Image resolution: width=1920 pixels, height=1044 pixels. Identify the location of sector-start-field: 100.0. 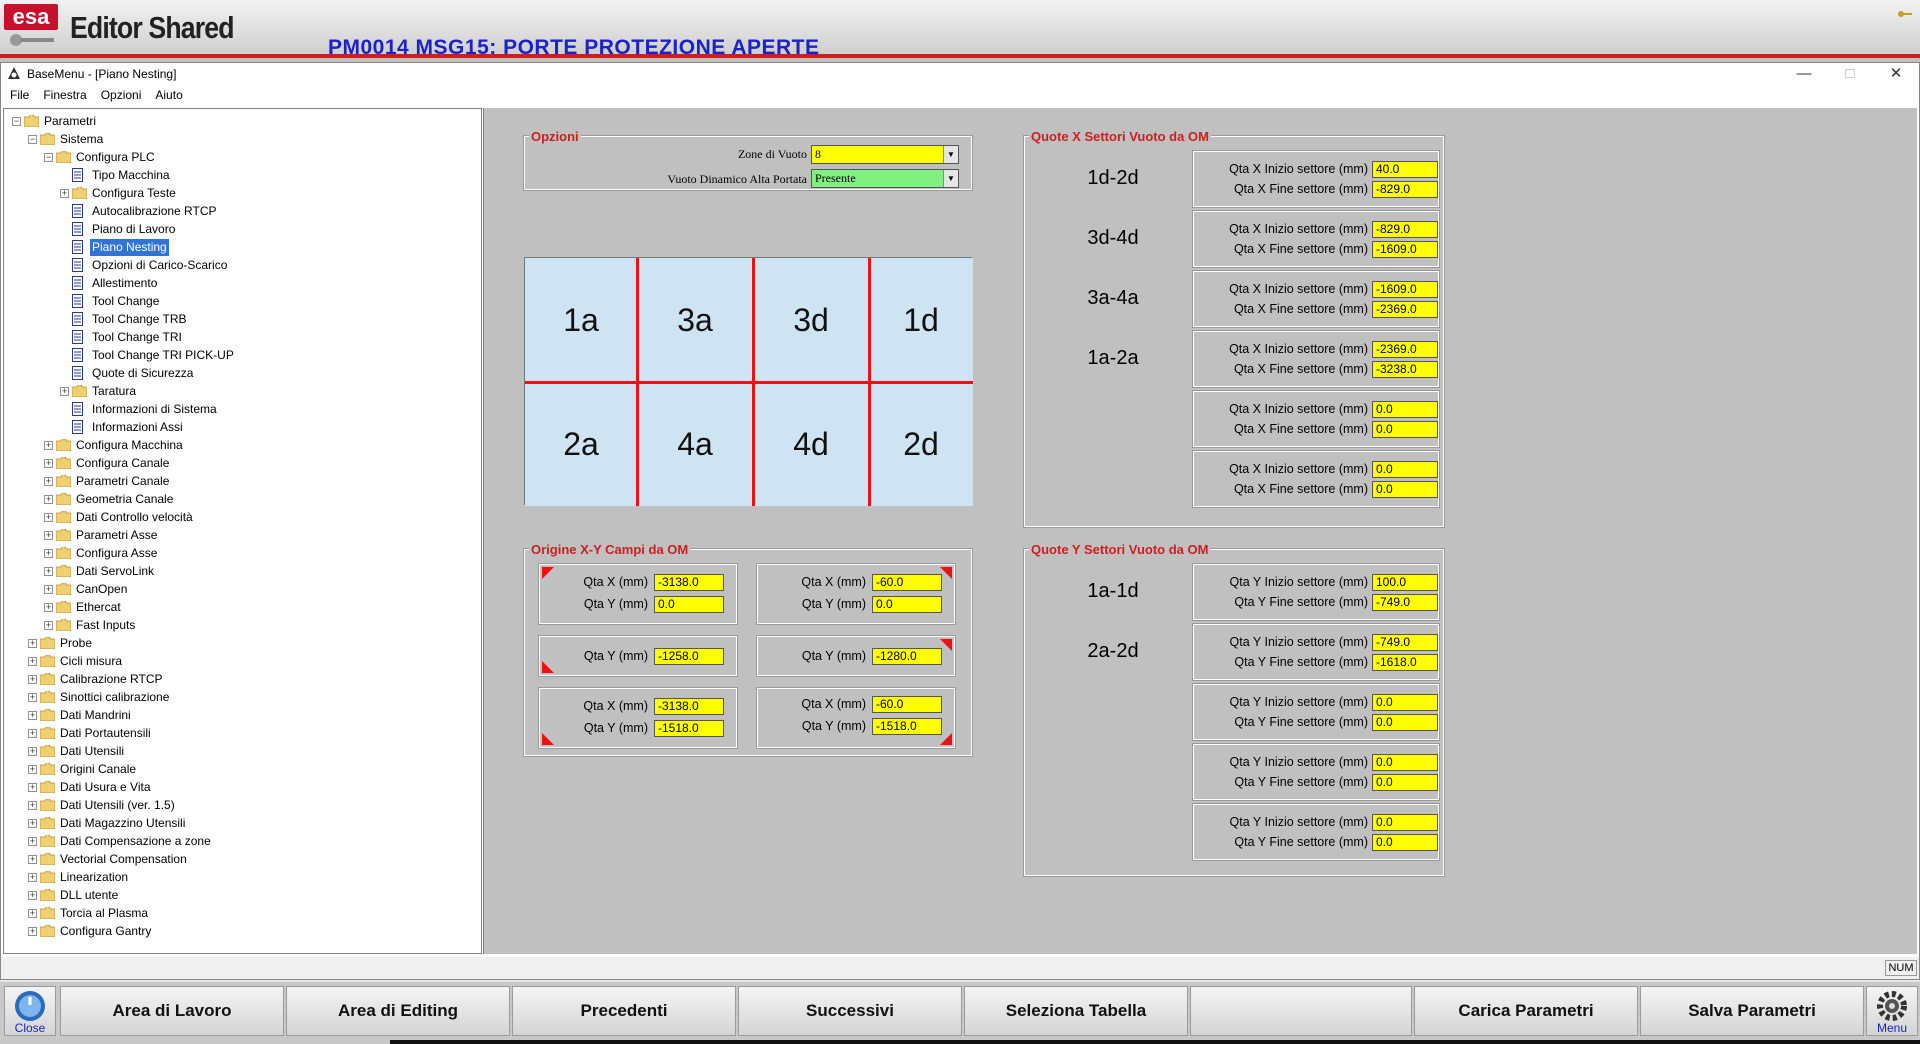
(1405, 582).